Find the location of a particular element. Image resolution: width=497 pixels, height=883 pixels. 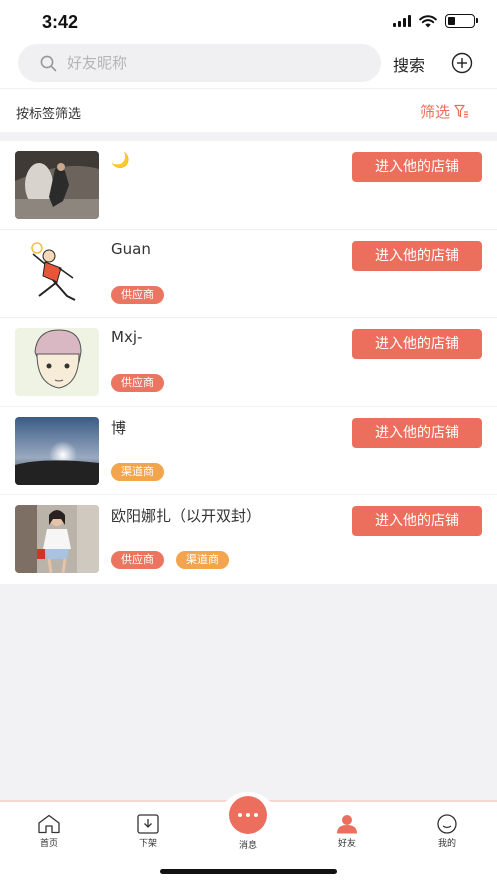

tab-home: 首页 is located at coordinates (49, 831).